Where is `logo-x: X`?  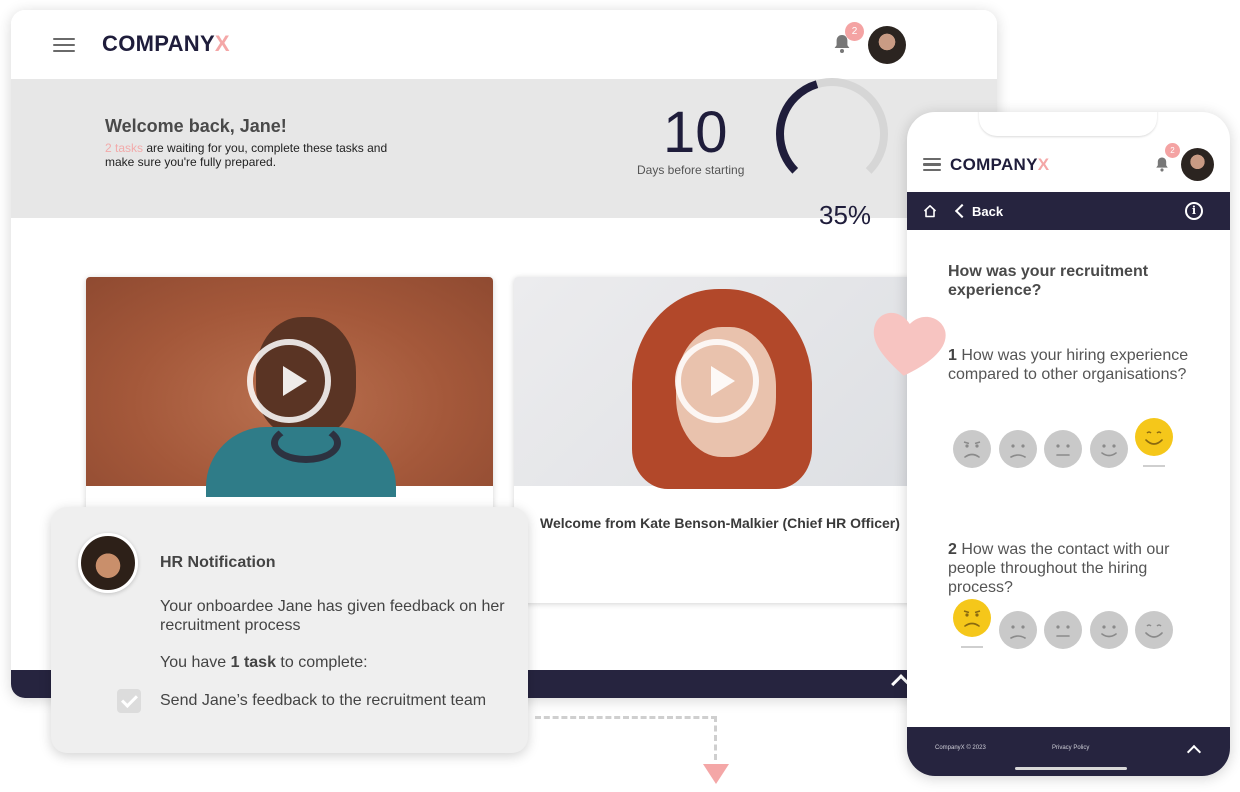 logo-x: X is located at coordinates (222, 43).